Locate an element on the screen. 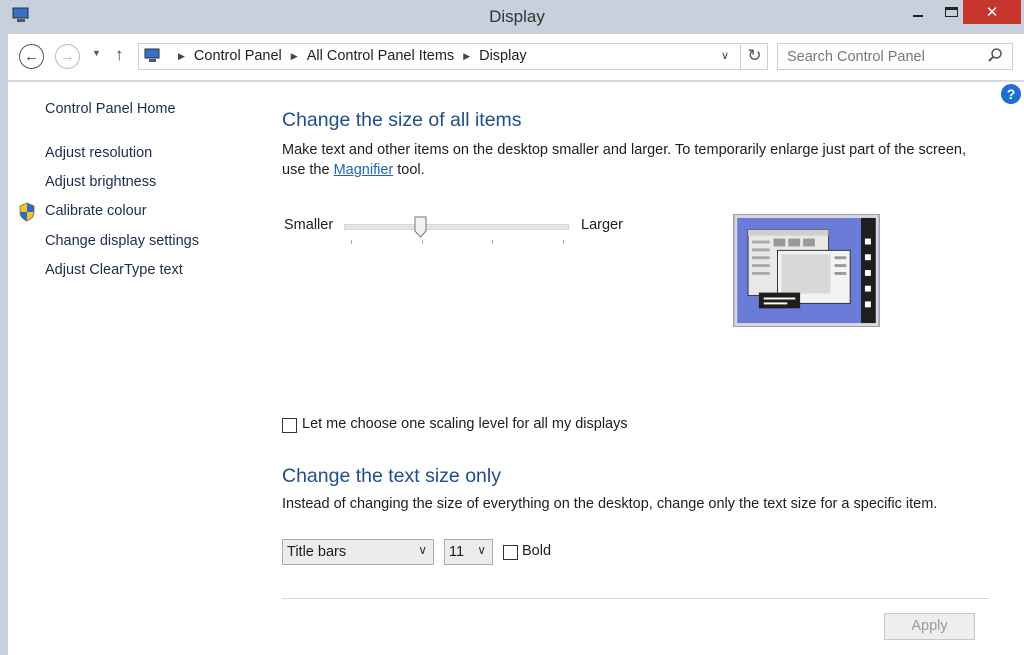 Image resolution: width=1024 pixels, height=655 pixels. arrow-left-icon: ← is located at coordinates (31, 56).